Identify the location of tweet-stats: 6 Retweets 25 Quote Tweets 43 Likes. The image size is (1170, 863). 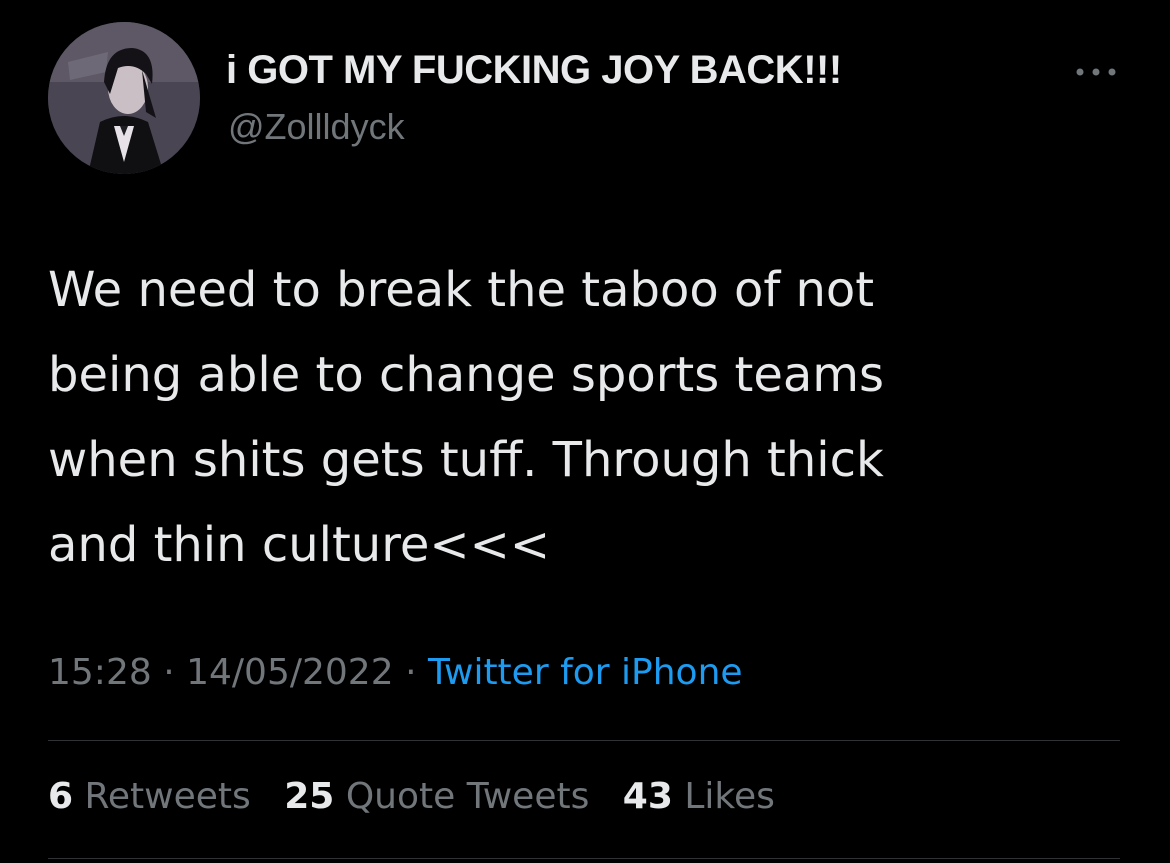
(422, 796).